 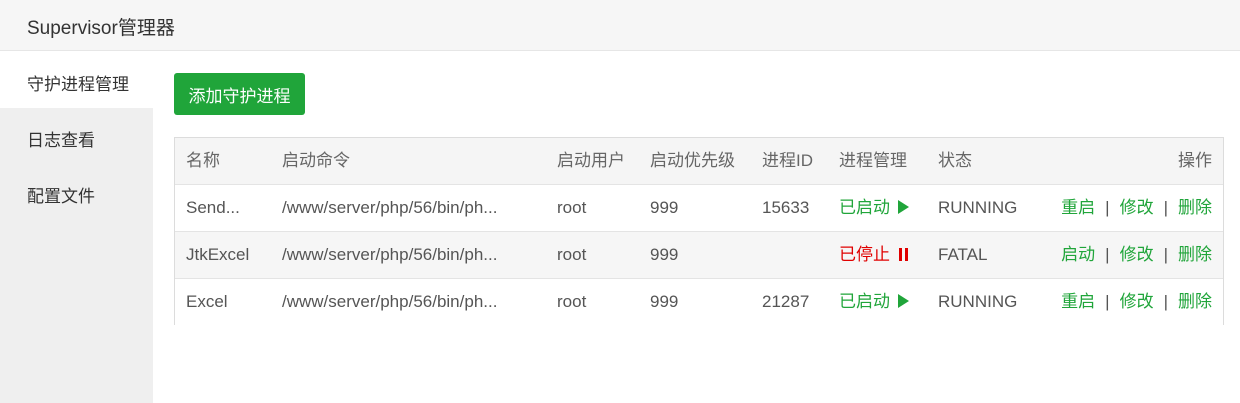 I want to click on process-status: FATAL, so click(x=963, y=254).